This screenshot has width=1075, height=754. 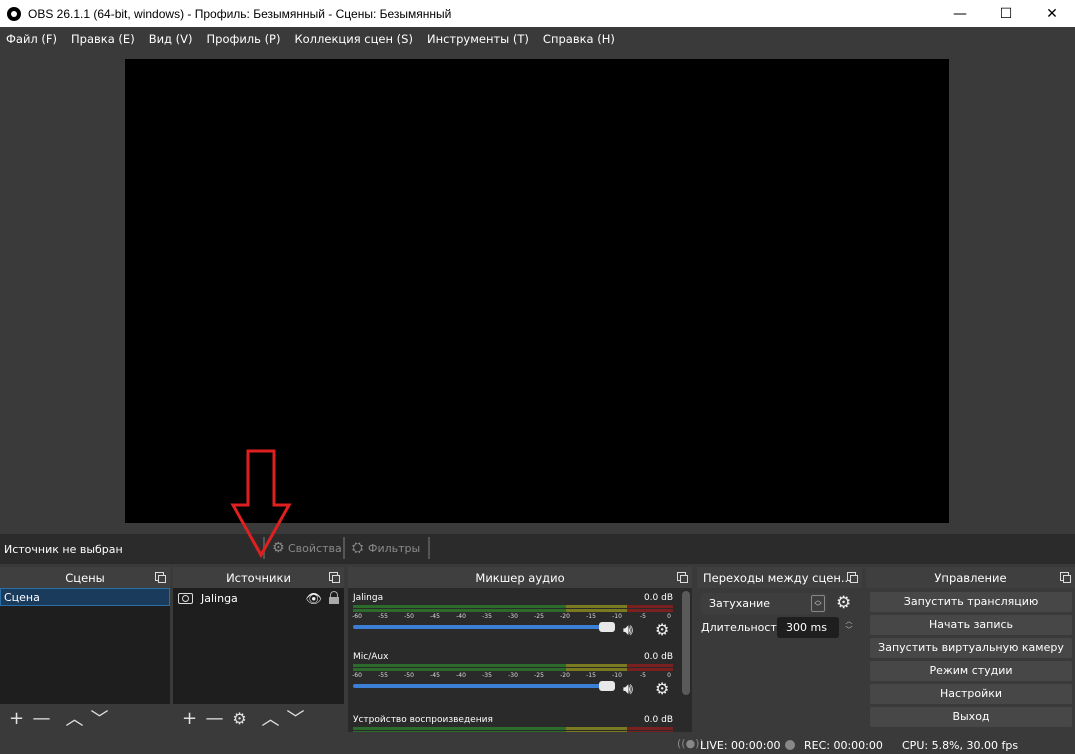 What do you see at coordinates (313, 599) in the screenshot?
I see `eye-icon: 👁` at bounding box center [313, 599].